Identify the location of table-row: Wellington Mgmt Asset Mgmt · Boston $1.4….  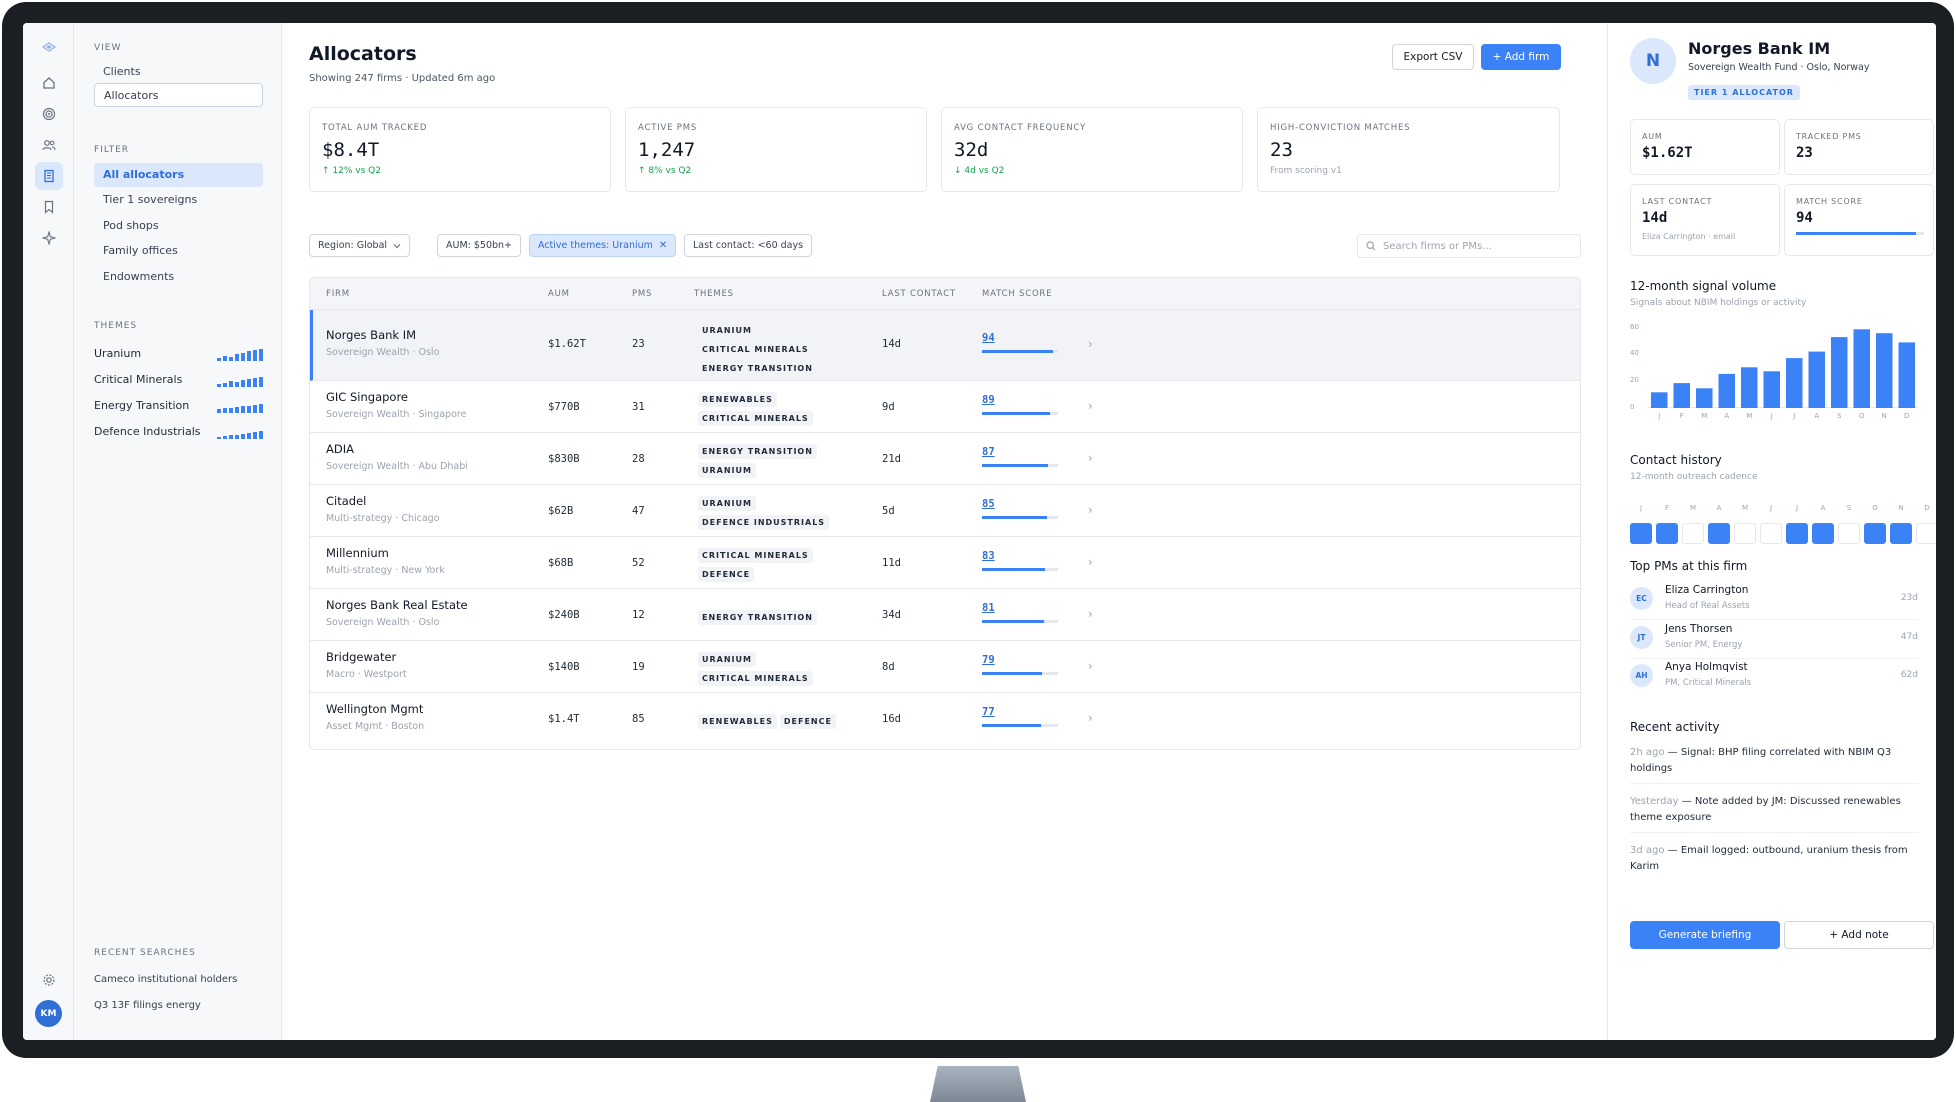
(945, 719).